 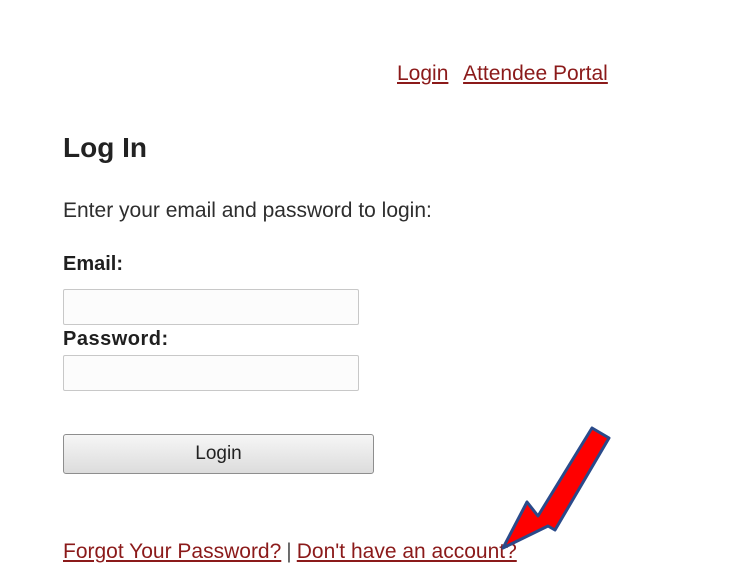 What do you see at coordinates (218, 454) in the screenshot?
I see `login-button: Login` at bounding box center [218, 454].